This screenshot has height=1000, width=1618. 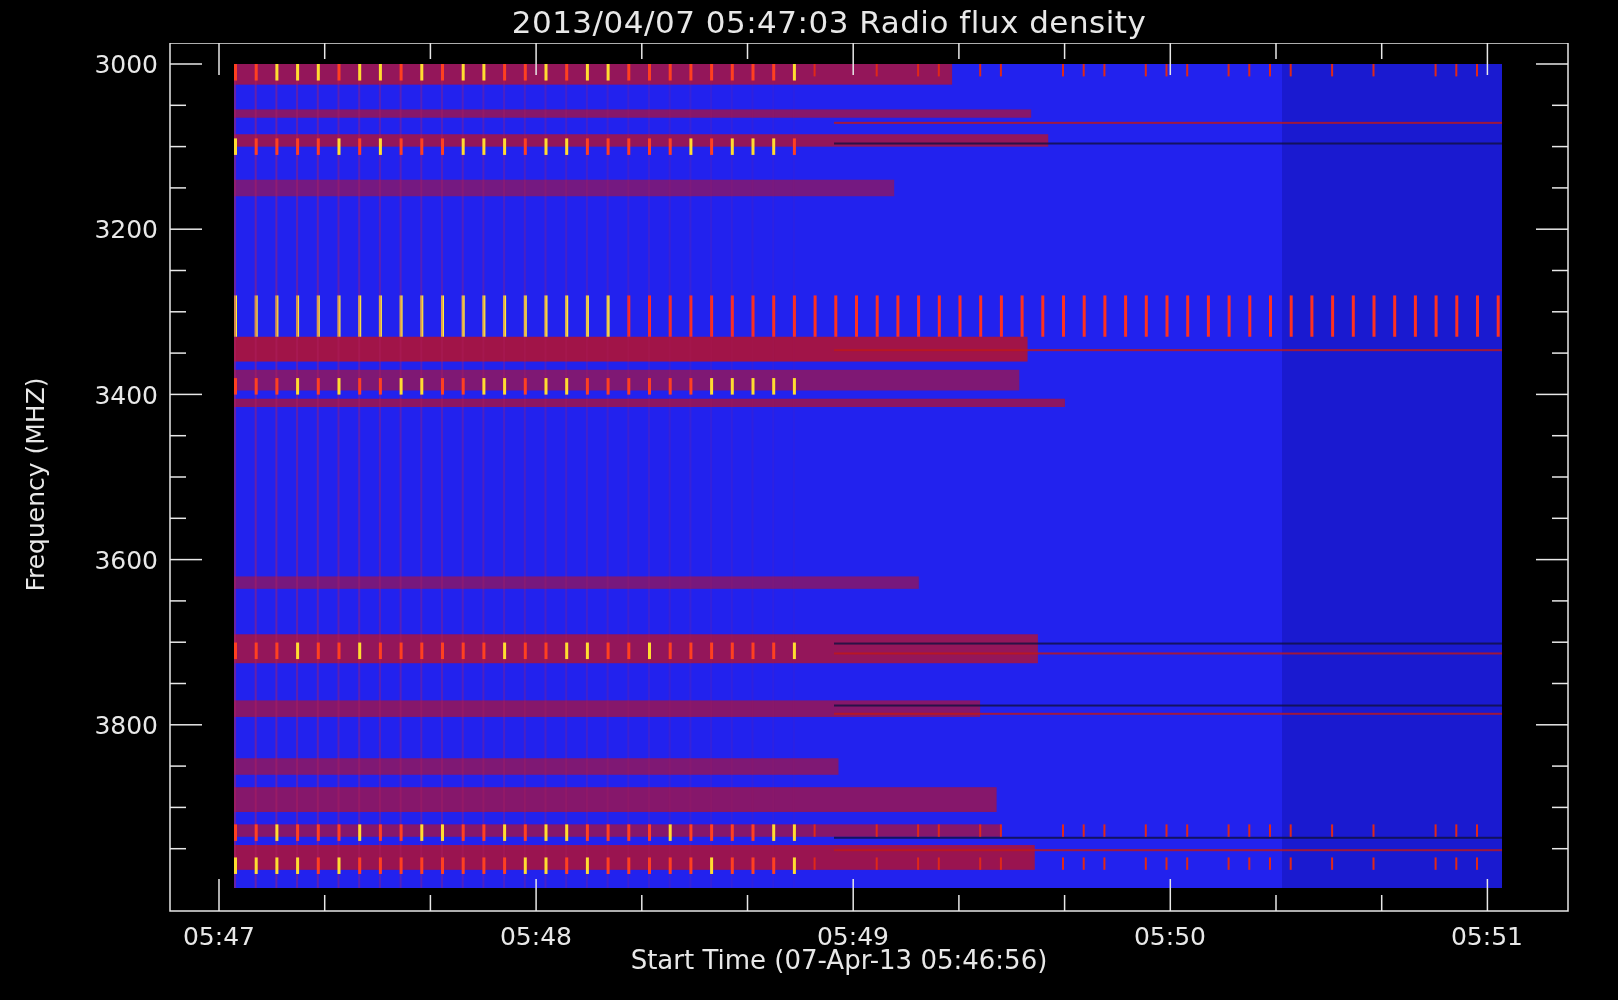 What do you see at coordinates (126, 395) in the screenshot?
I see `y-tick-label: 3400` at bounding box center [126, 395].